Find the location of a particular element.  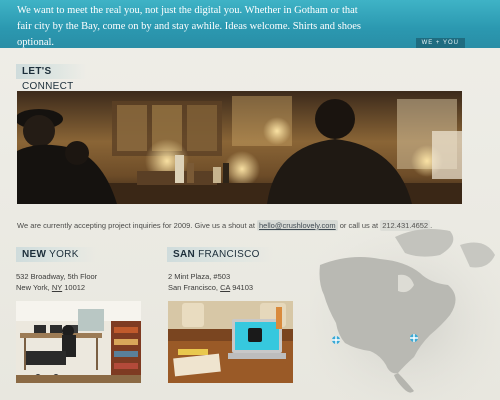

san-francisco-office-photo is located at coordinates (230, 342).